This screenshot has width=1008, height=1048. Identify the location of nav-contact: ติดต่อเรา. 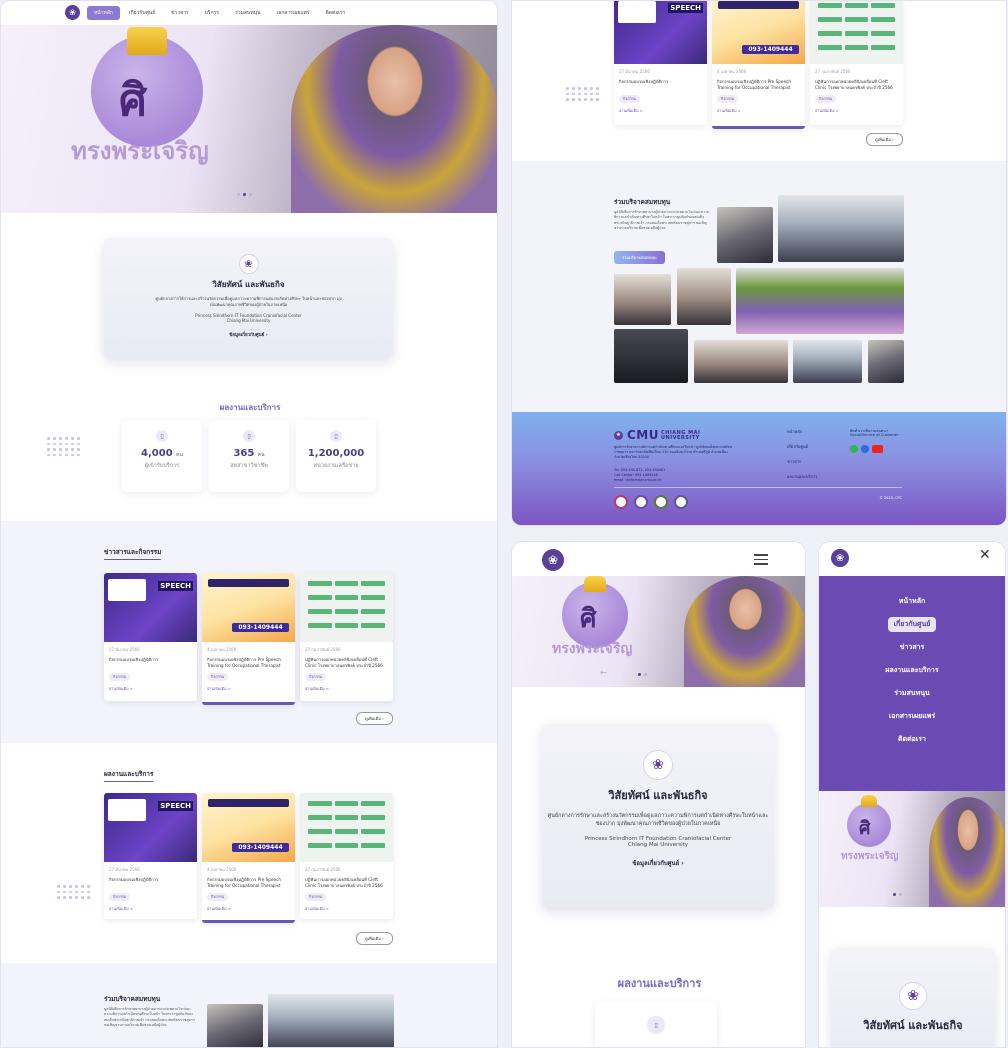
(336, 13).